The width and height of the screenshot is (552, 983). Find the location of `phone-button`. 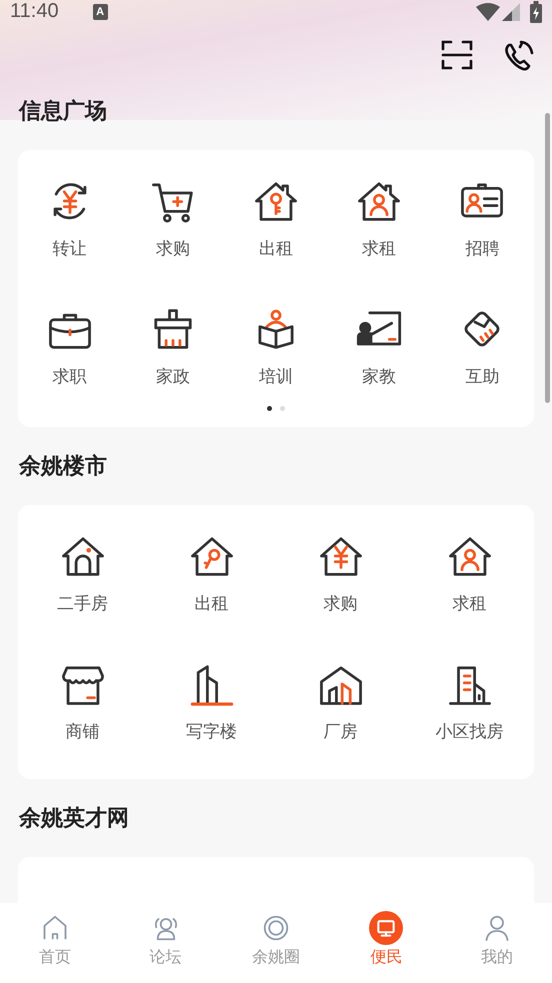

phone-button is located at coordinates (519, 55).